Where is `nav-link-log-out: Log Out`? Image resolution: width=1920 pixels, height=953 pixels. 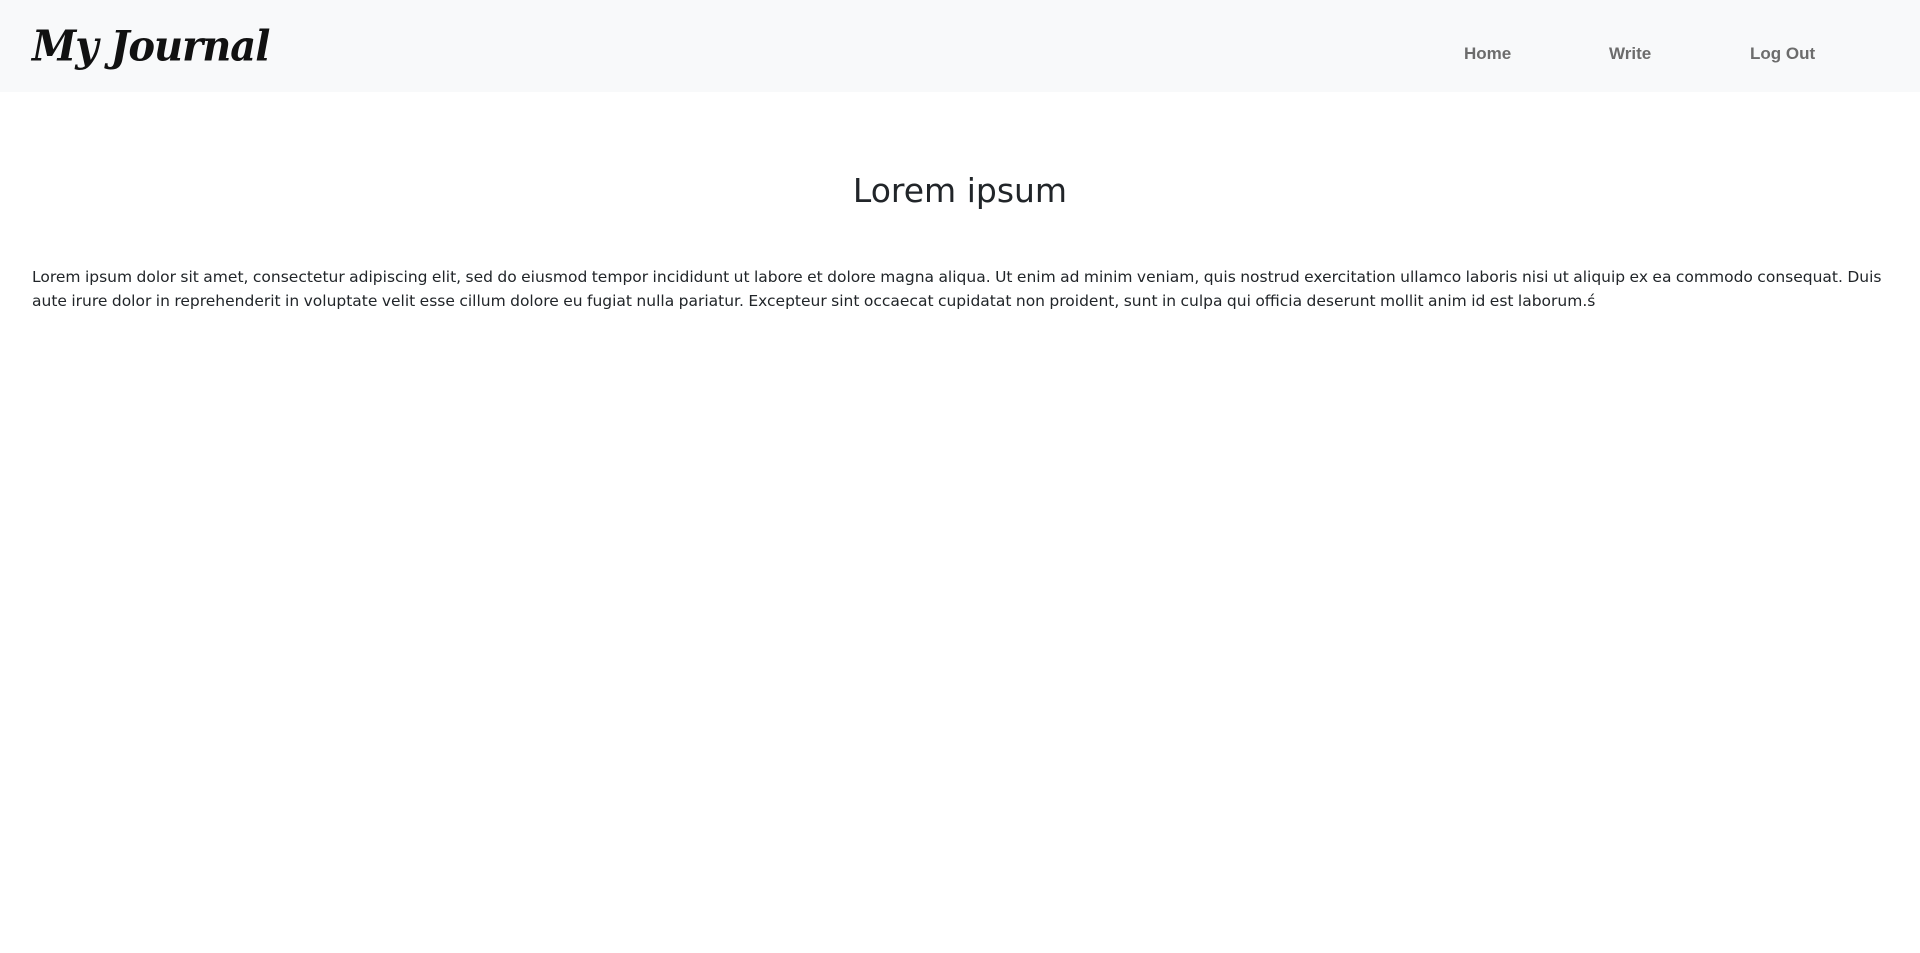
nav-link-log-out: Log Out is located at coordinates (1782, 54).